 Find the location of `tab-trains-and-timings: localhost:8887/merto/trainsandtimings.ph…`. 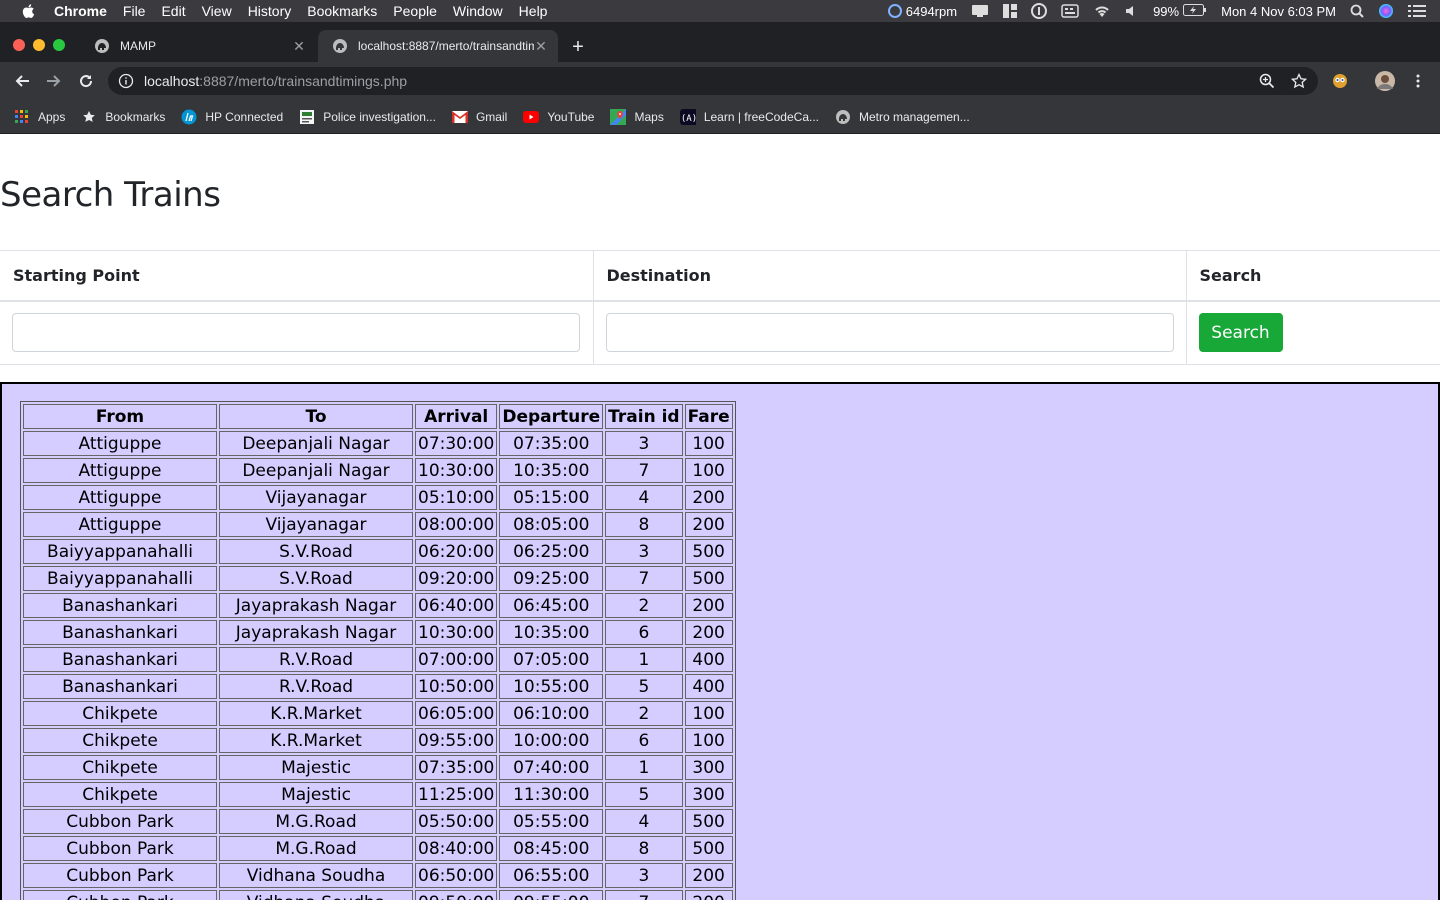

tab-trains-and-timings: localhost:8887/merto/trainsandtimings.ph… is located at coordinates (438, 46).